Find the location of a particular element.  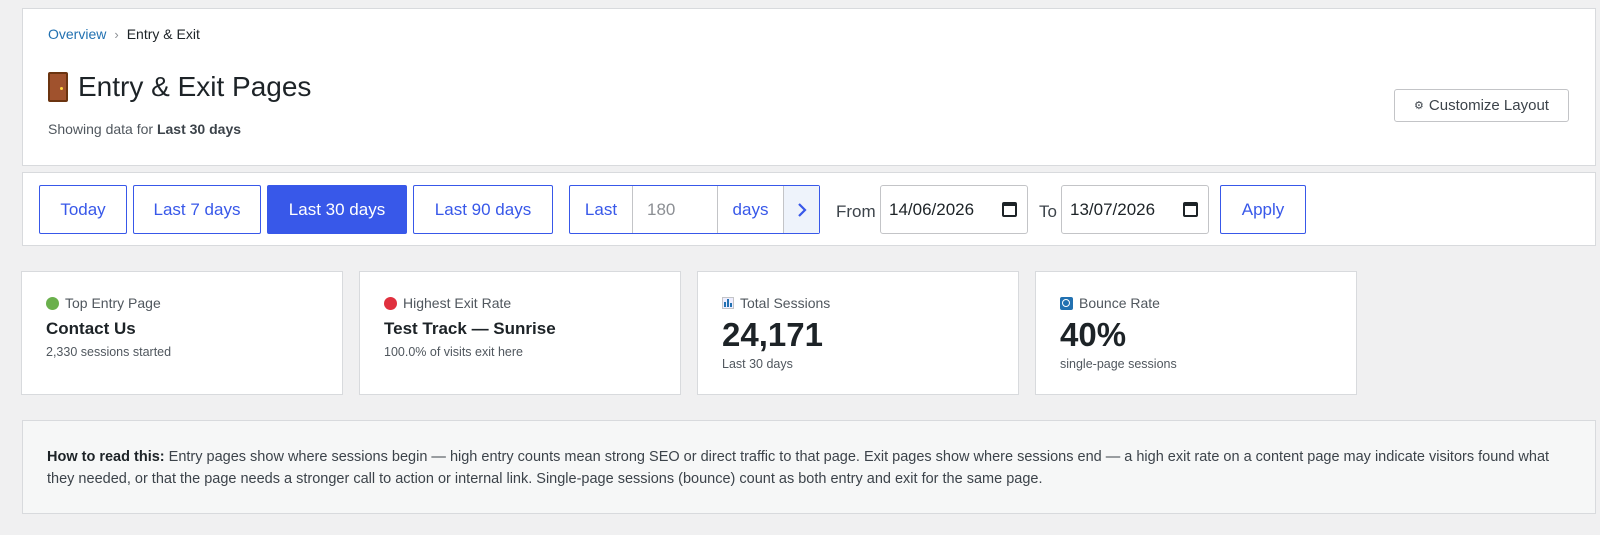

stat-value: Contact Us is located at coordinates (91, 328).